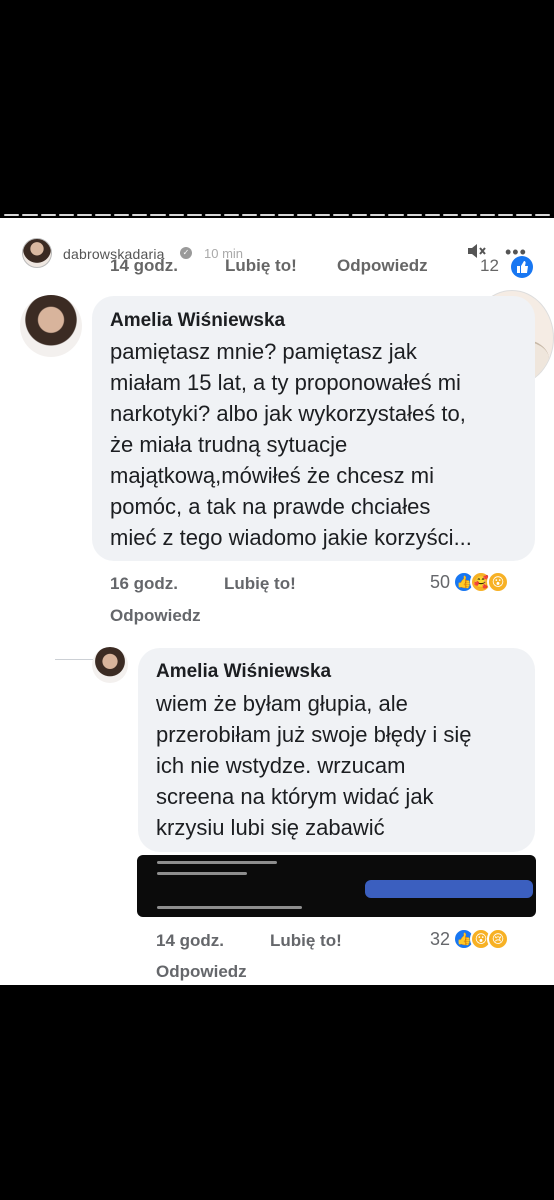 The image size is (554, 1200). I want to click on reply-time: 14 godz., so click(190, 940).